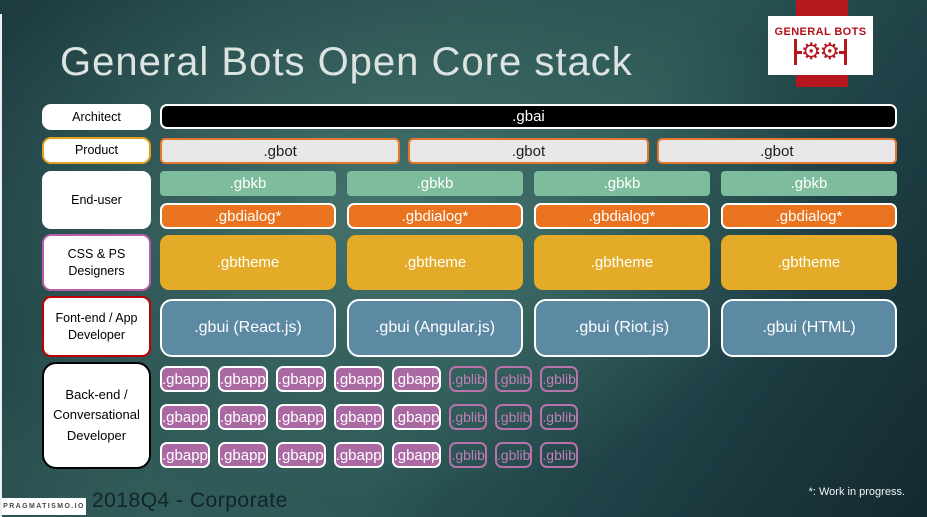 Image resolution: width=927 pixels, height=517 pixels. Describe the element at coordinates (528, 183) in the screenshot. I see `band-gbkb: .gbkb .gbkb .gbkb .gbkb` at that location.